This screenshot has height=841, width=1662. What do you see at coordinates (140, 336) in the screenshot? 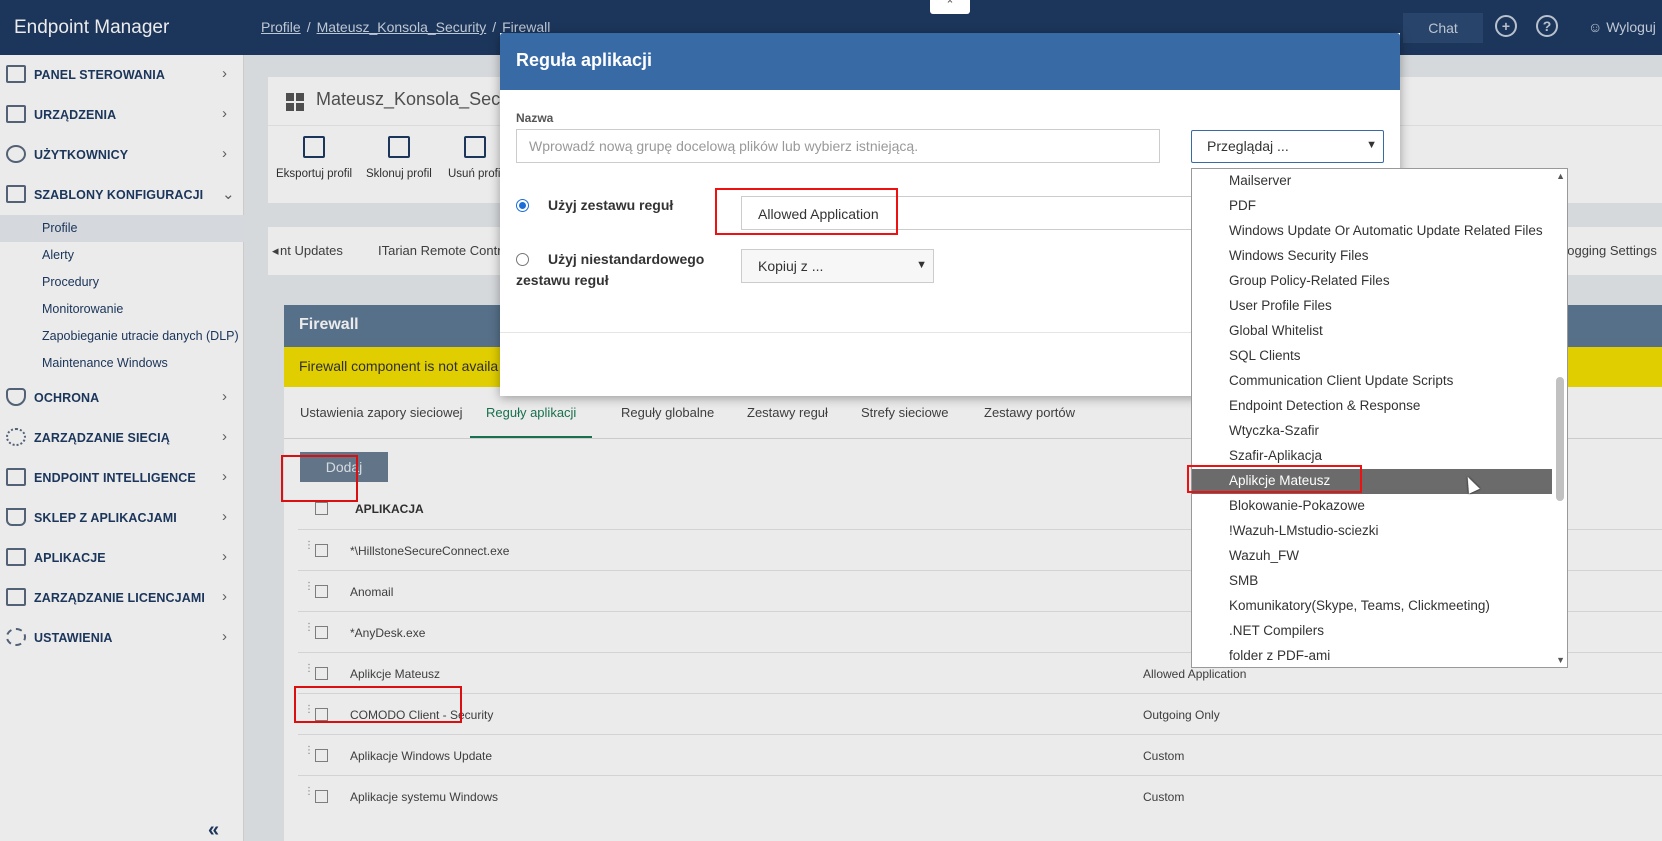
I see `sidebar-subitem-dlp: Zapobieganie utracie danych (DLP)` at bounding box center [140, 336].